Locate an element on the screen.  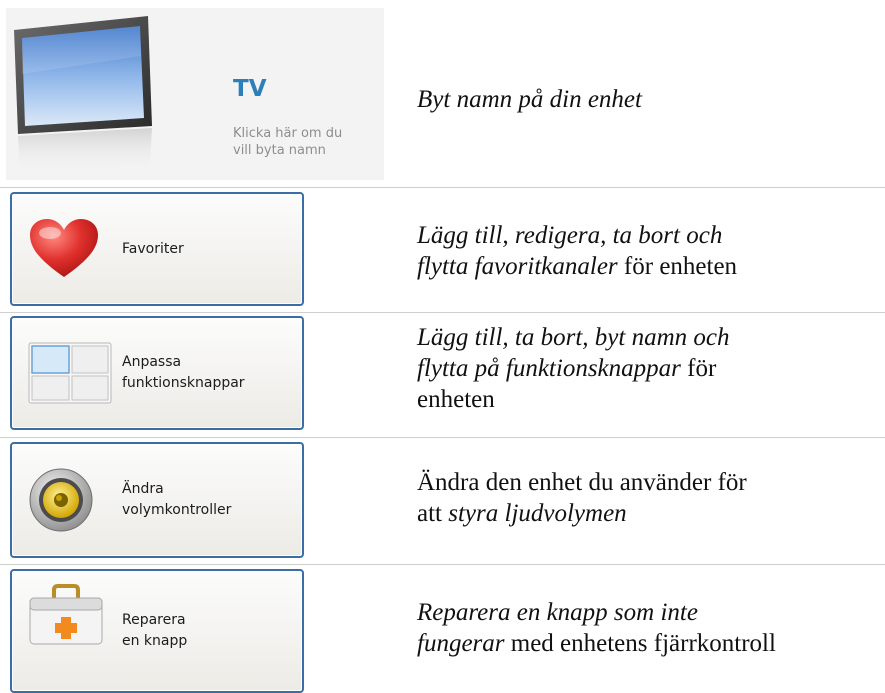
device-name: TV is located at coordinates (250, 89).